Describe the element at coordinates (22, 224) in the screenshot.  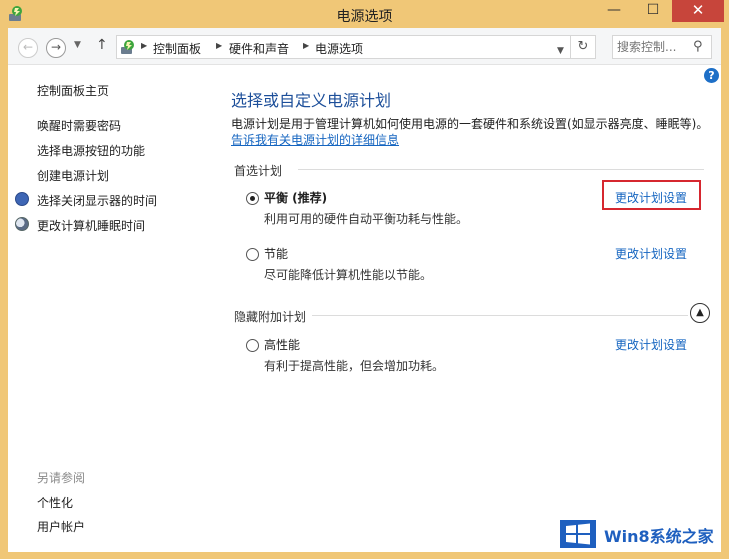
I see `moon-icon` at that location.